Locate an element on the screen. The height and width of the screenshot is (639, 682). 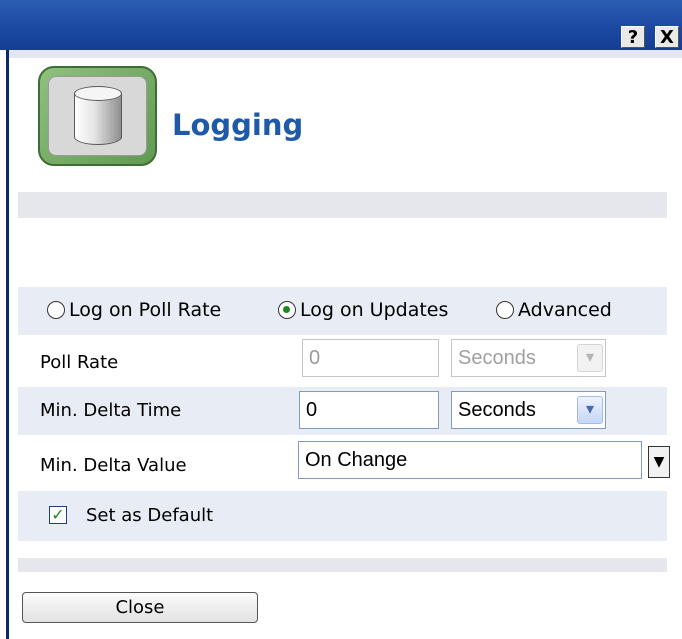
radio-log-on-poll-rate: Log on Poll Rate is located at coordinates (134, 310).